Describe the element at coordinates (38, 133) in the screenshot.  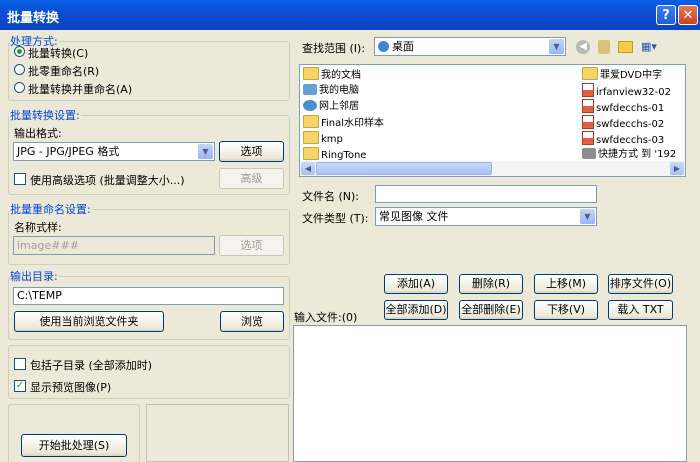
I see `output-format-label: 输出格式:` at that location.